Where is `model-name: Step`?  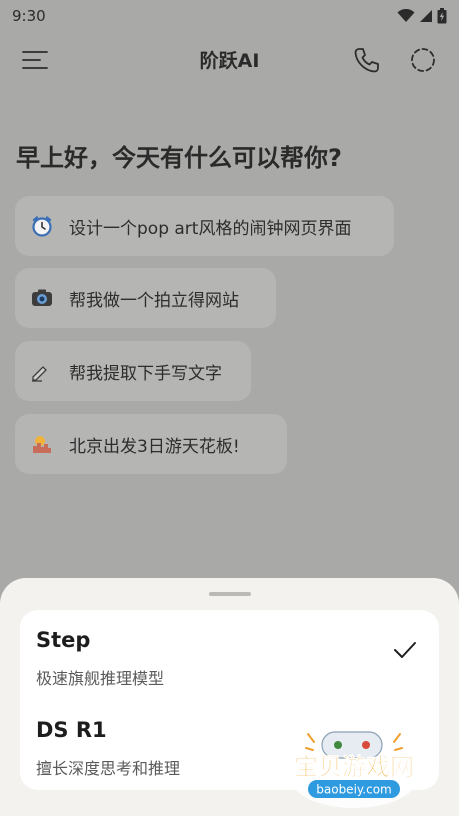
model-name: Step is located at coordinates (63, 640).